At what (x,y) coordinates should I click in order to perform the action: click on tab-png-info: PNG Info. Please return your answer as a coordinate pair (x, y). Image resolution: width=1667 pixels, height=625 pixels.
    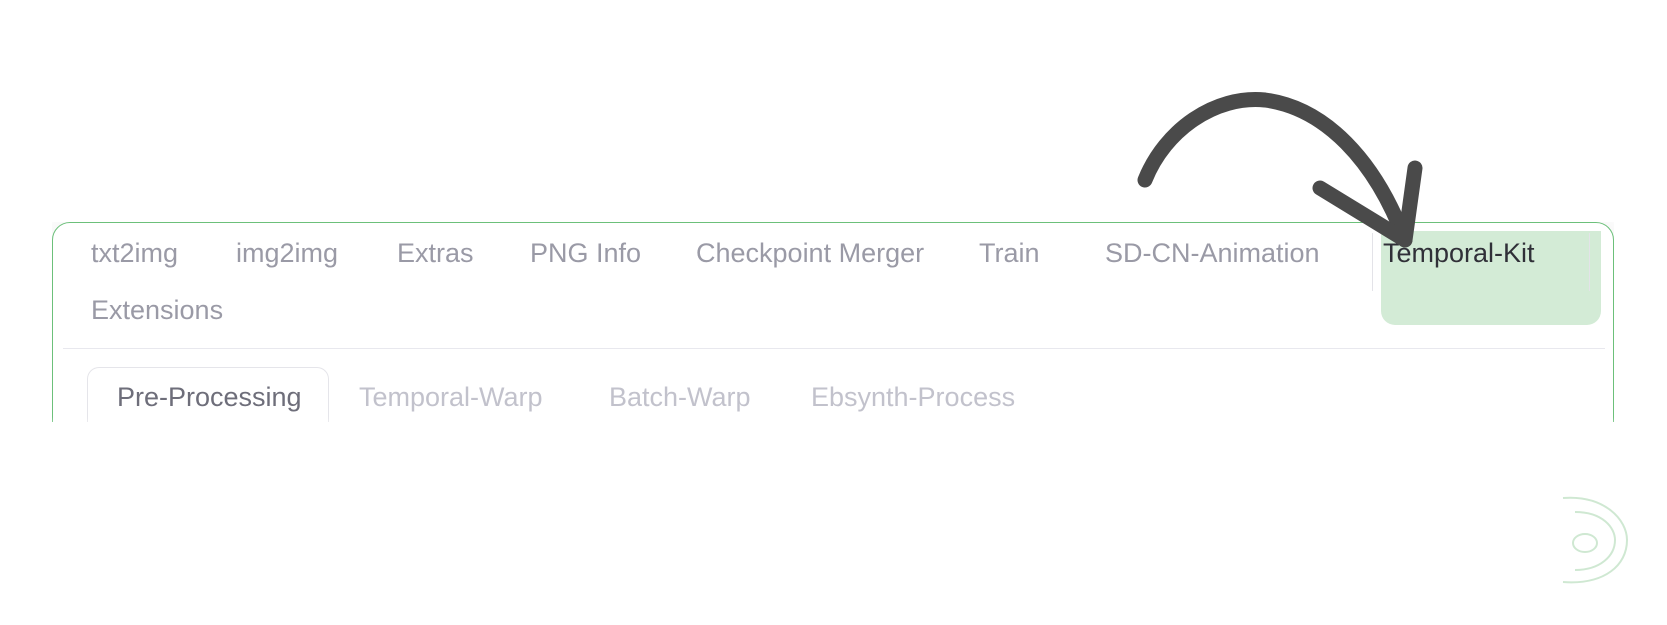
    Looking at the image, I should click on (585, 253).